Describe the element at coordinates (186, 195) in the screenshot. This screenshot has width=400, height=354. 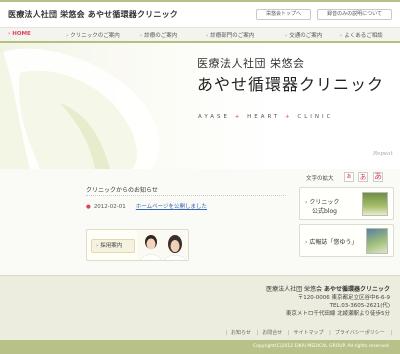
I see `news-divider` at that location.